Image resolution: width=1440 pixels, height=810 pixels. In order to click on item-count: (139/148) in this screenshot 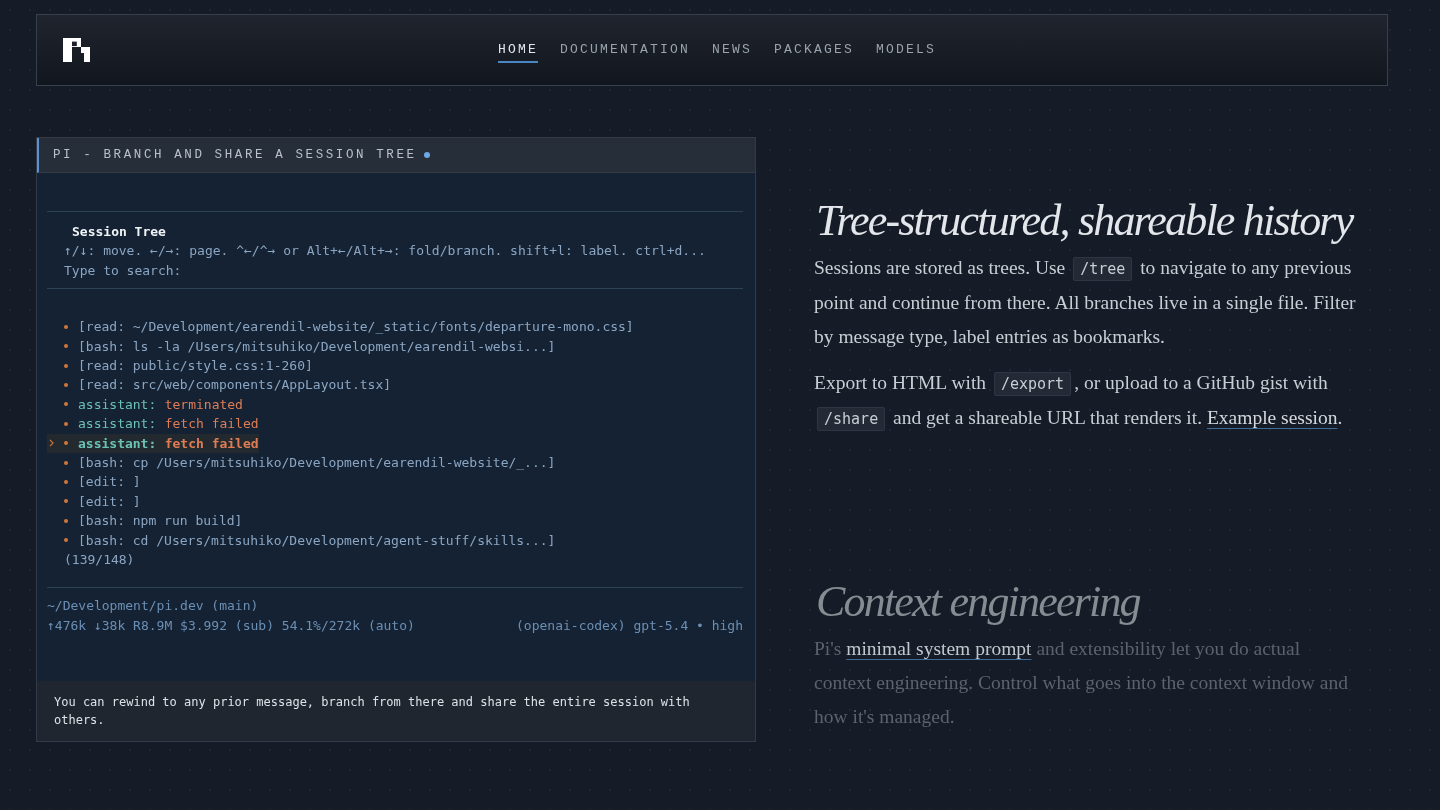, I will do `click(99, 559)`.